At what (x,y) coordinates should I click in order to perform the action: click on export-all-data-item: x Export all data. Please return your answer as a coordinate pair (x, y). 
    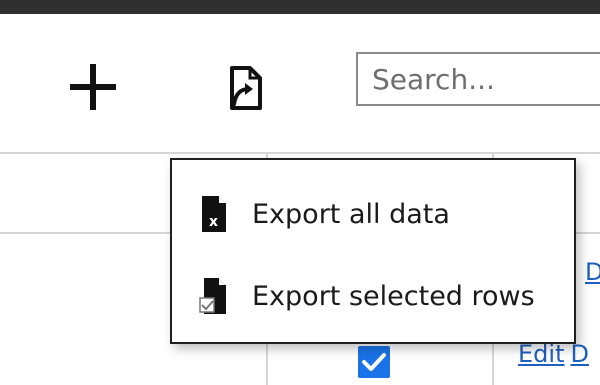
    Looking at the image, I should click on (373, 214).